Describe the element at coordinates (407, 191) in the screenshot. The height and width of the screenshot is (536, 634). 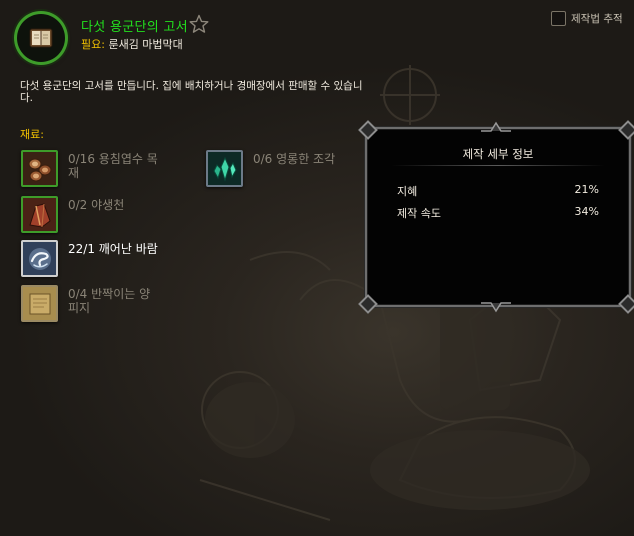
I see `stat-label: 지혜` at that location.